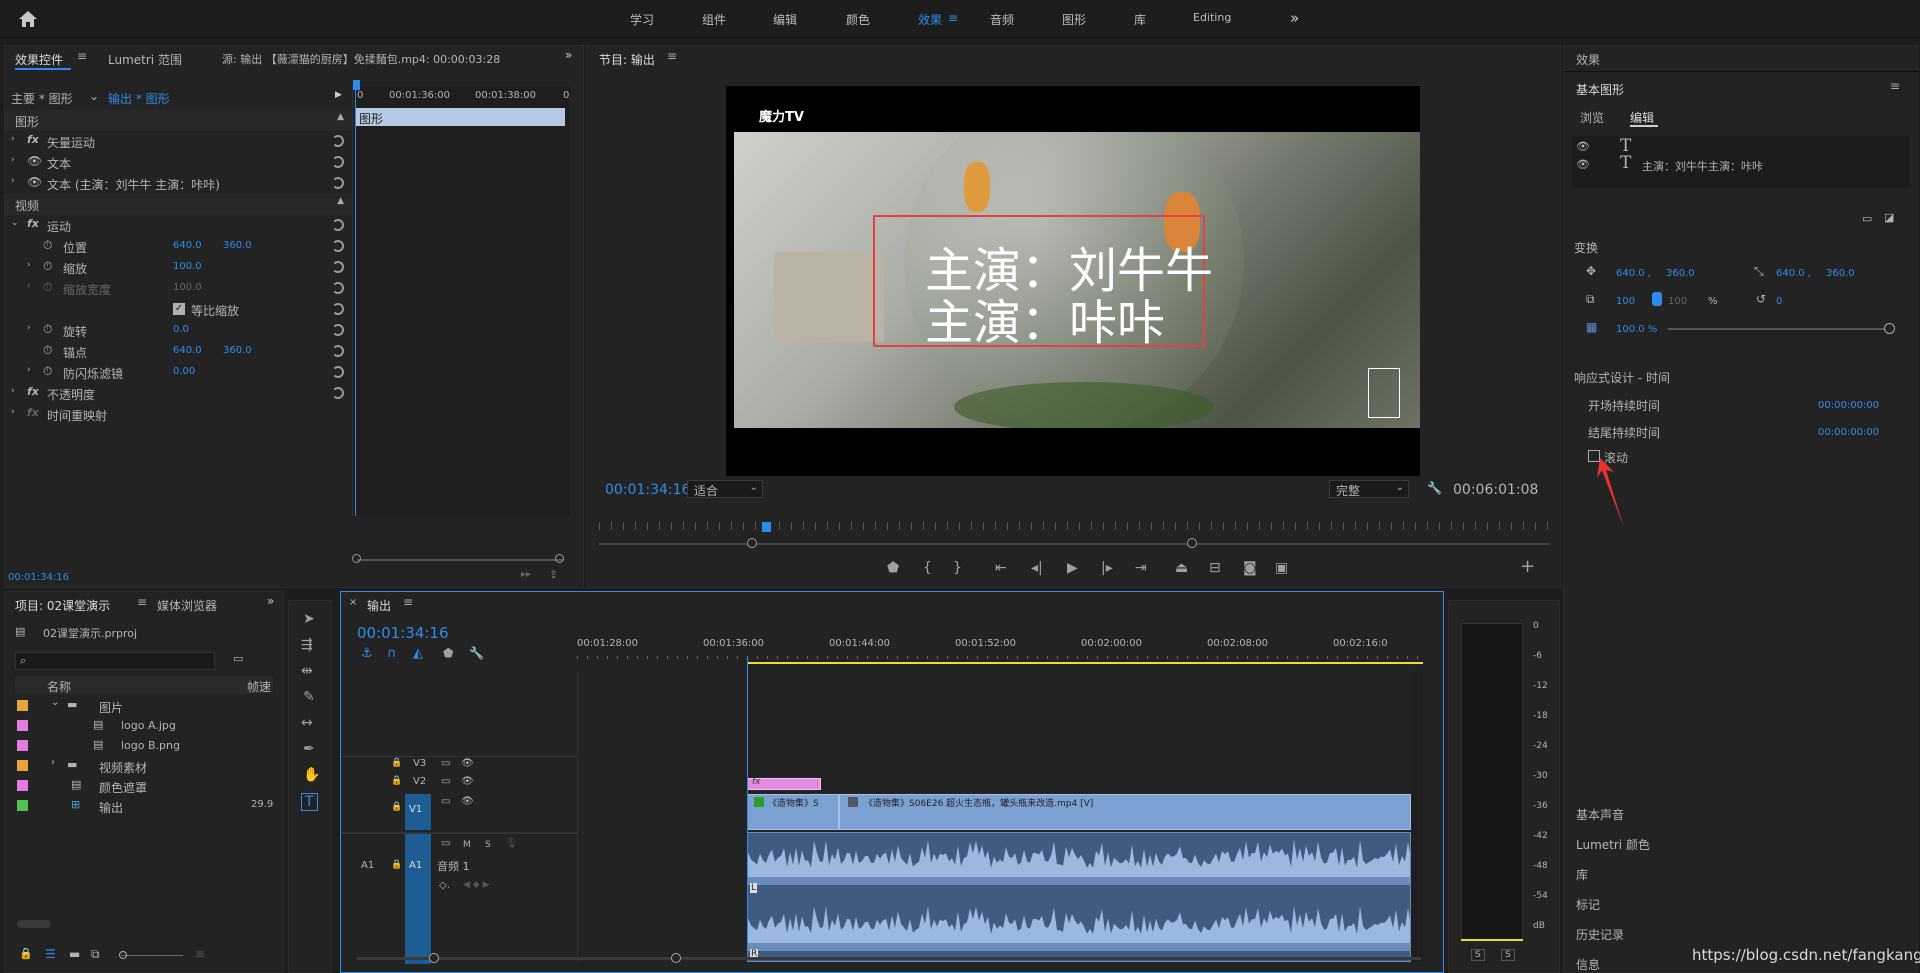 The width and height of the screenshot is (1920, 973). I want to click on solo-left-button: S, so click(1478, 955).